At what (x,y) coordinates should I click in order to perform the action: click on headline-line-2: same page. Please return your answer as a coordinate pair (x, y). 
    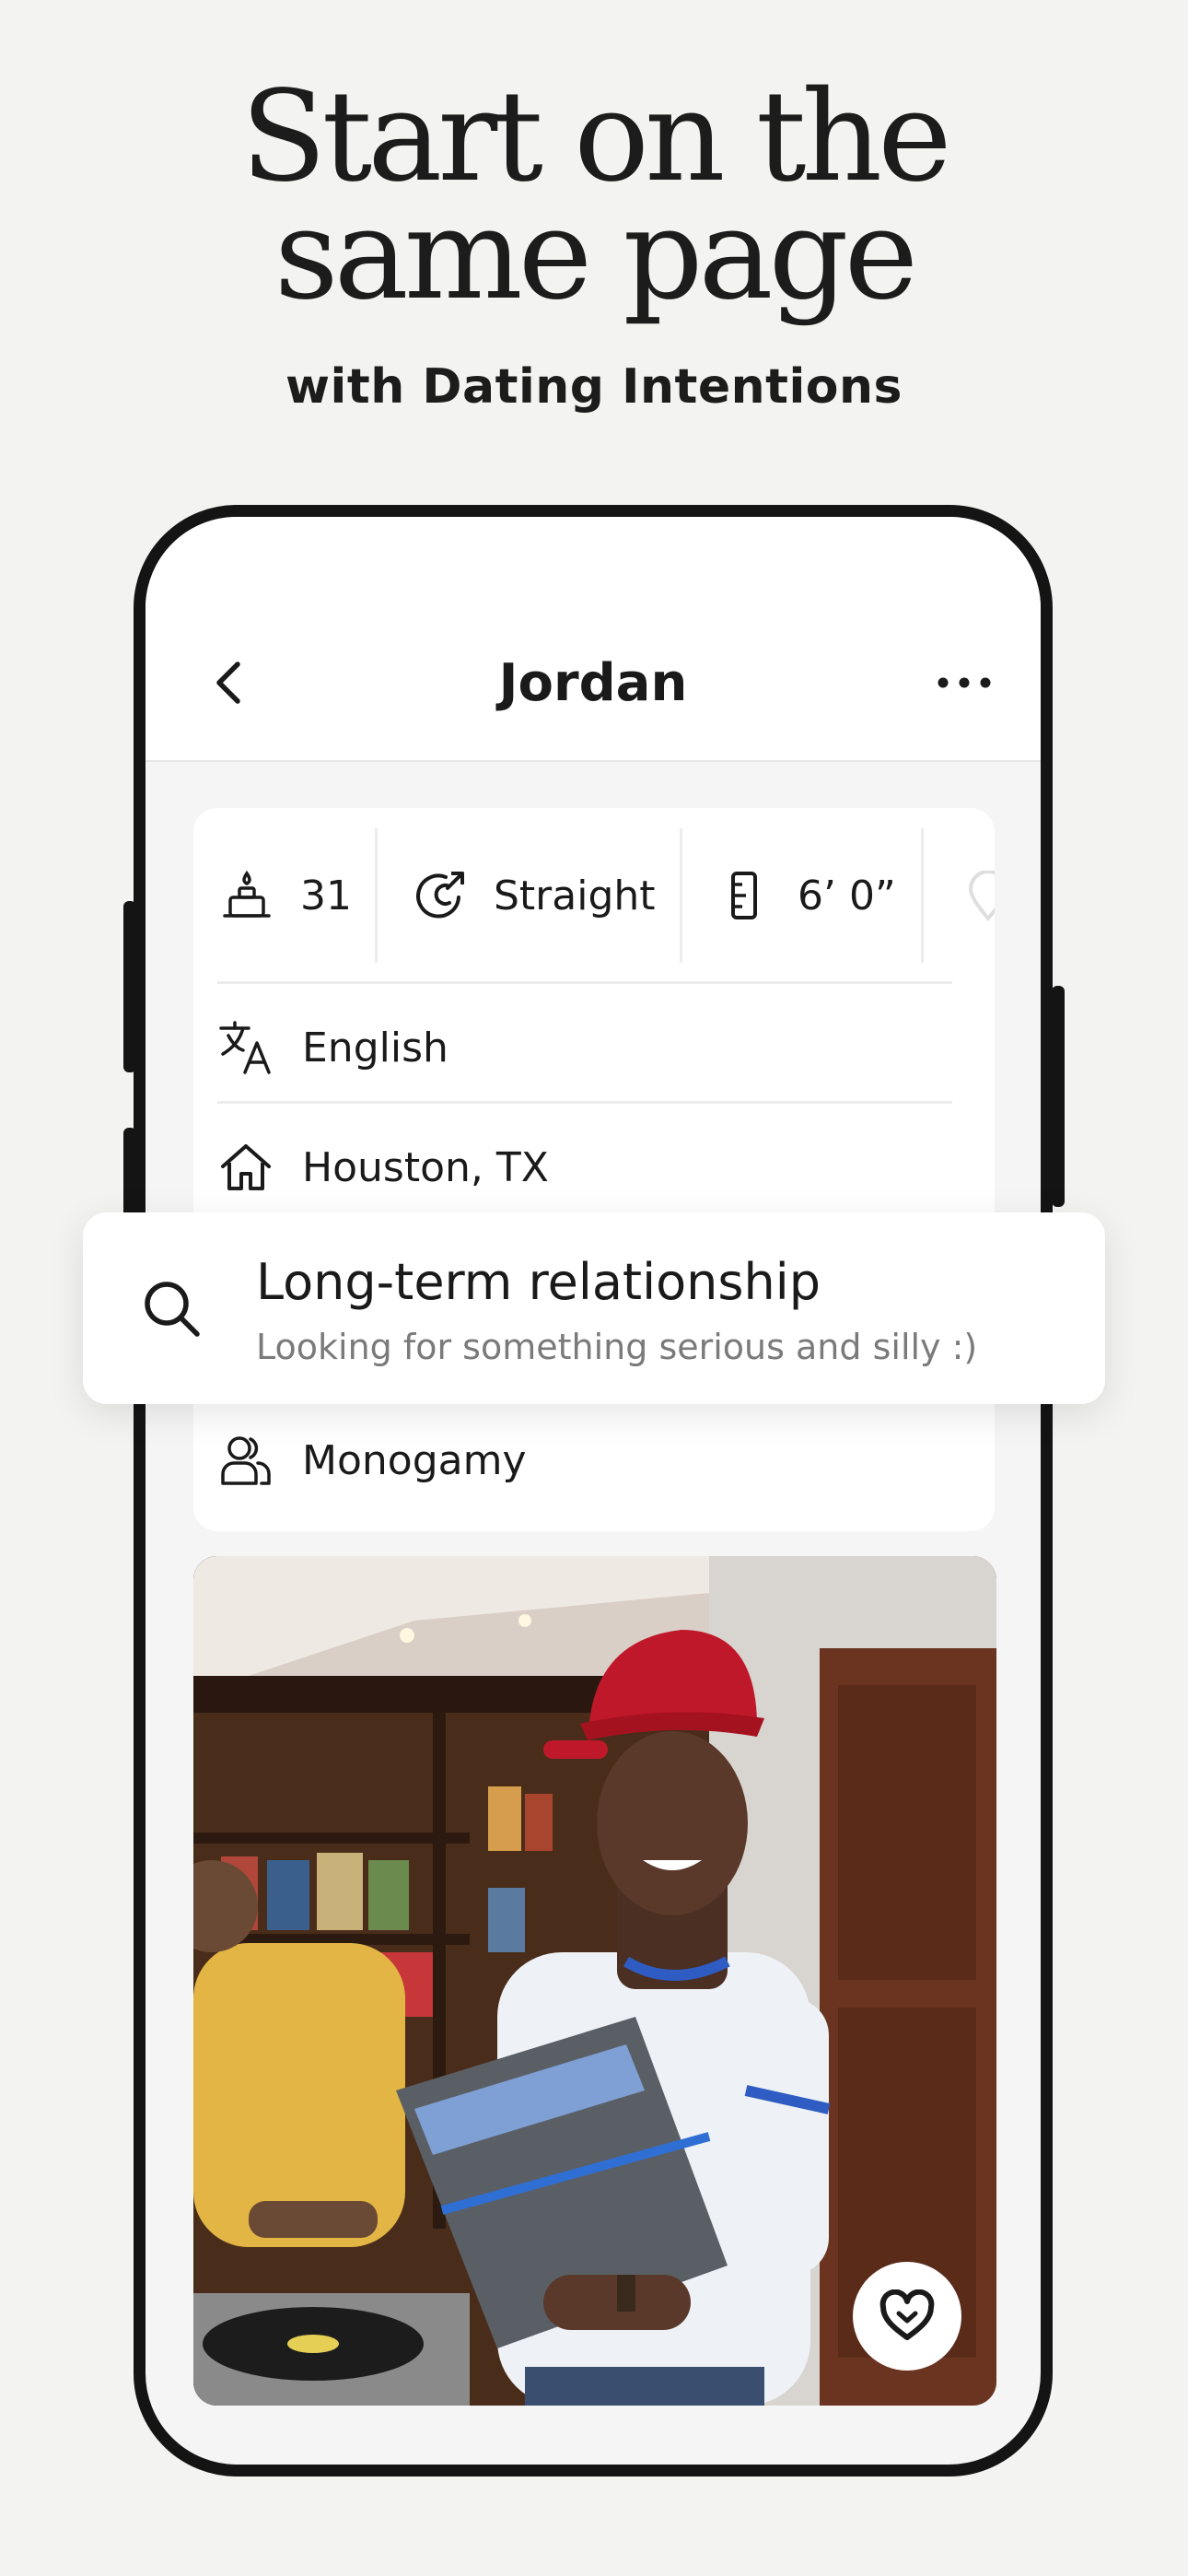
    Looking at the image, I should click on (596, 255).